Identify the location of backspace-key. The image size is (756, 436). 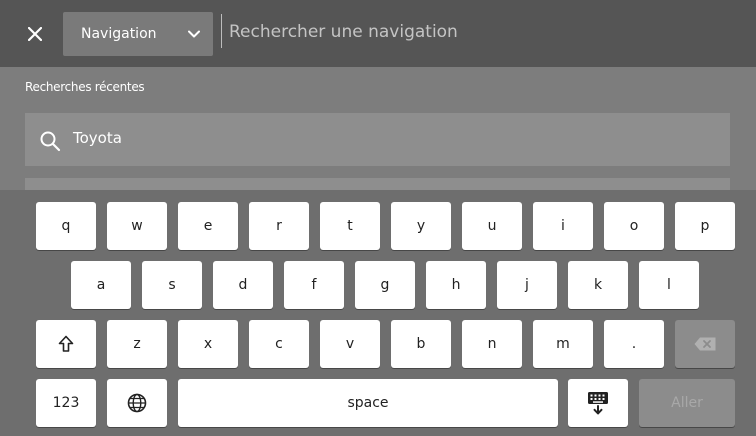
(705, 344).